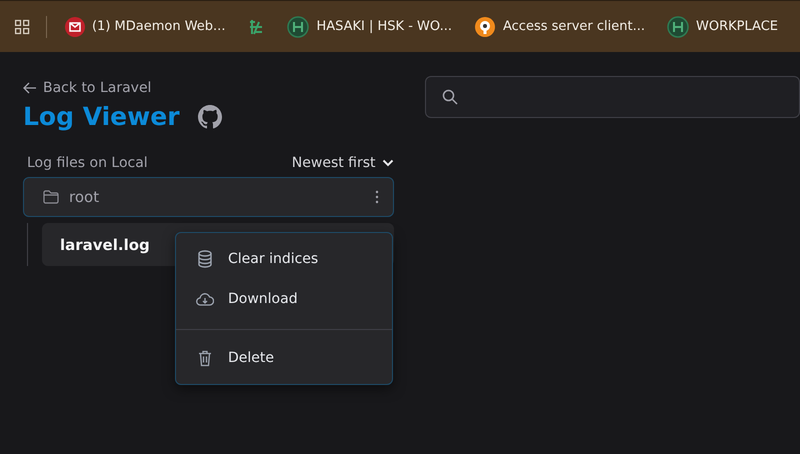 The height and width of the screenshot is (454, 800). I want to click on app-title: Log Viewer, so click(101, 116).